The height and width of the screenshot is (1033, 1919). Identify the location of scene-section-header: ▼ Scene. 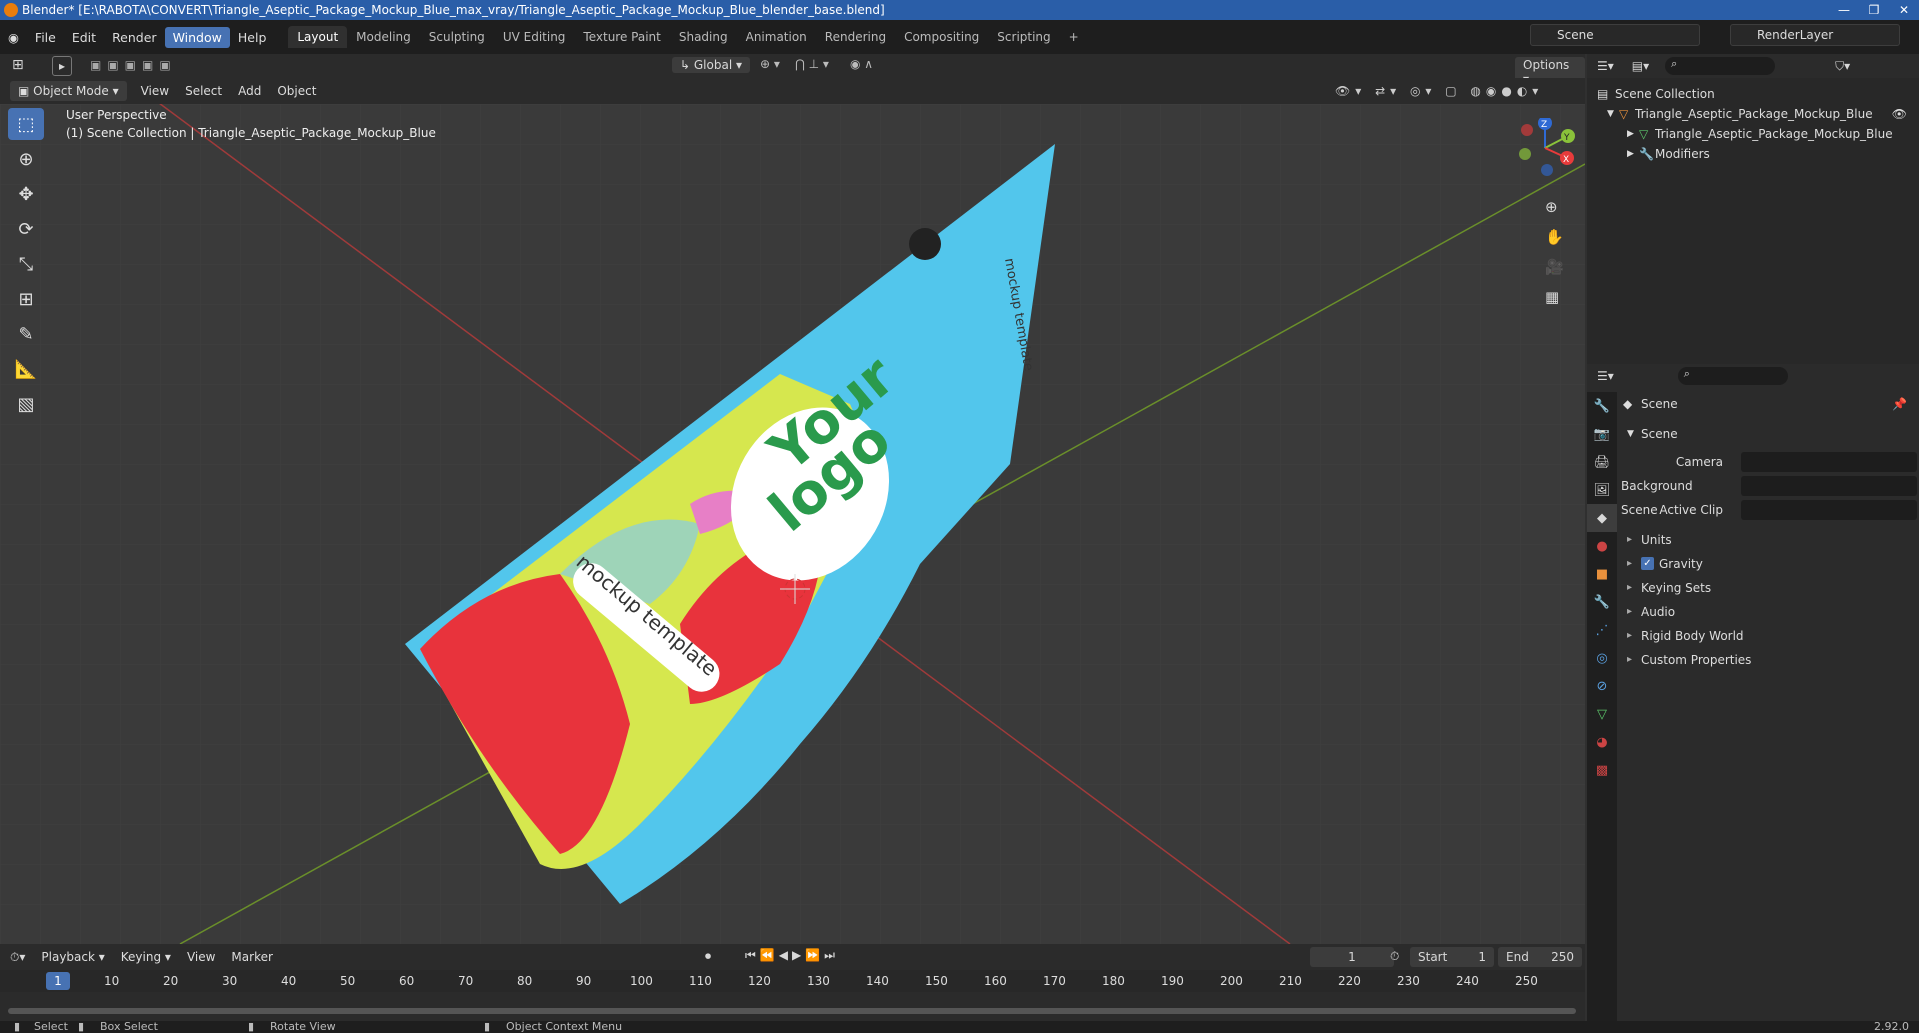
(1770, 434).